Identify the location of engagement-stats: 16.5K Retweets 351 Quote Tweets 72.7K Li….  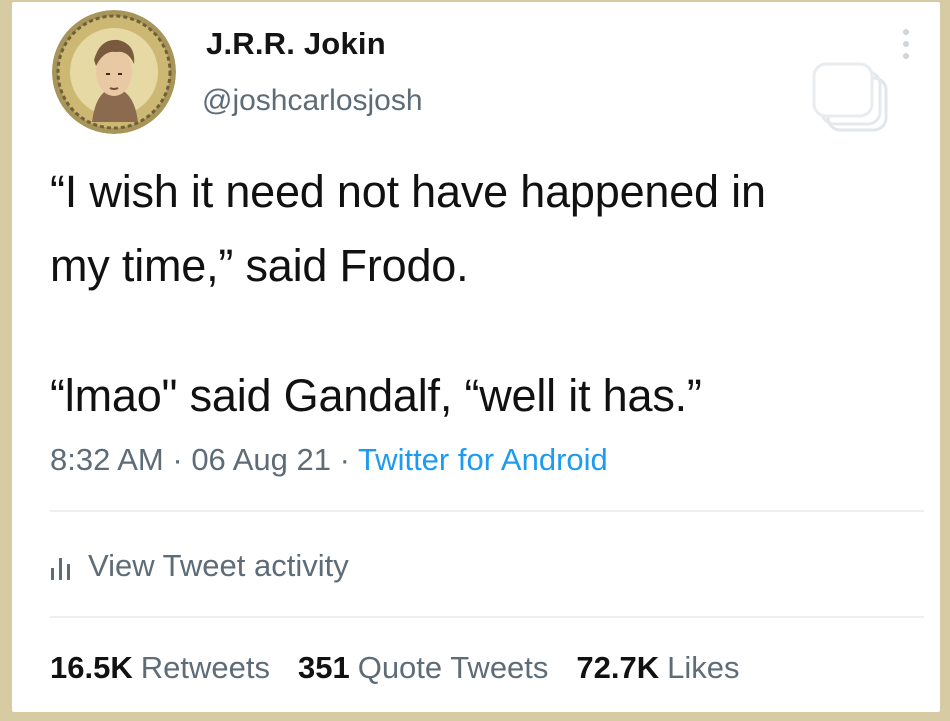
(409, 668).